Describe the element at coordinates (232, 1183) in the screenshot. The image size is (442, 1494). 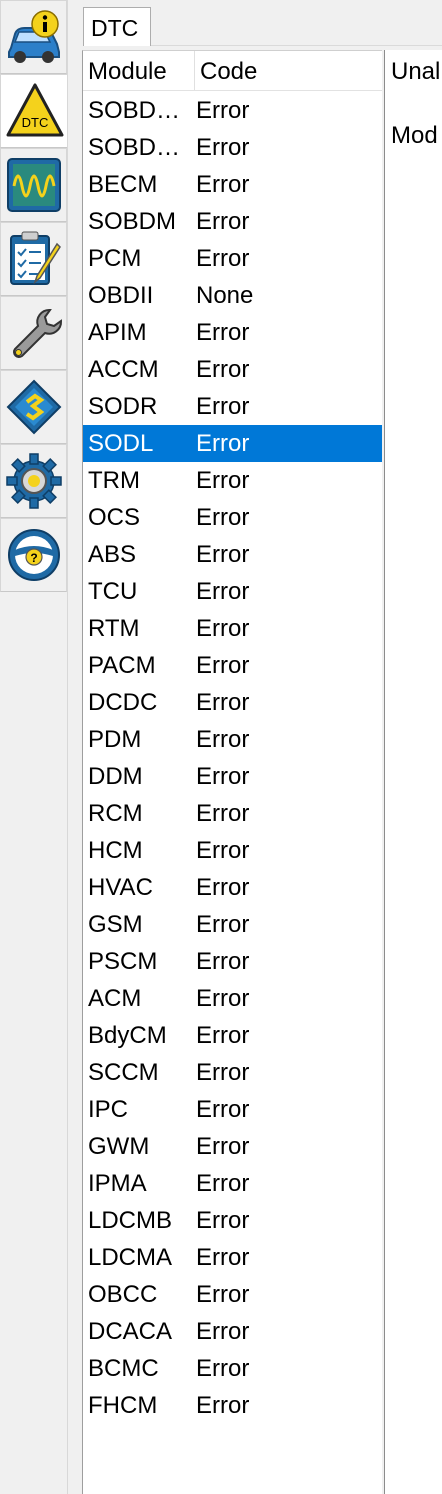
I see `table-row: IPMA Error` at that location.